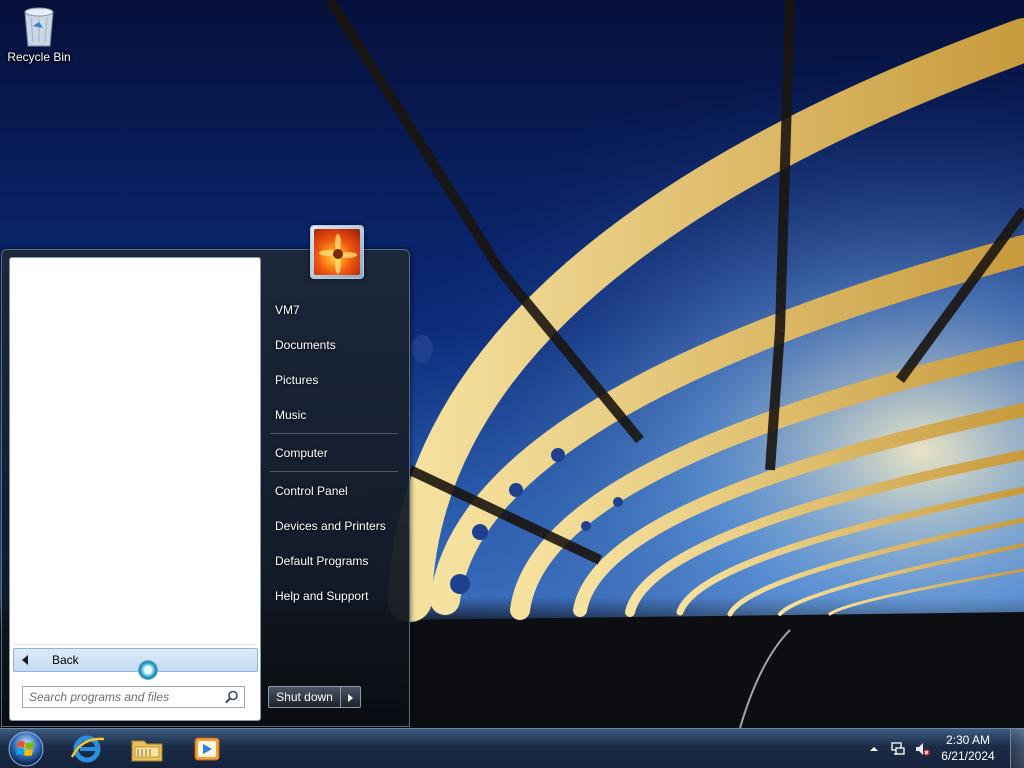  Describe the element at coordinates (39, 57) in the screenshot. I see `recycle-bin-label: Recycle Bin` at that location.